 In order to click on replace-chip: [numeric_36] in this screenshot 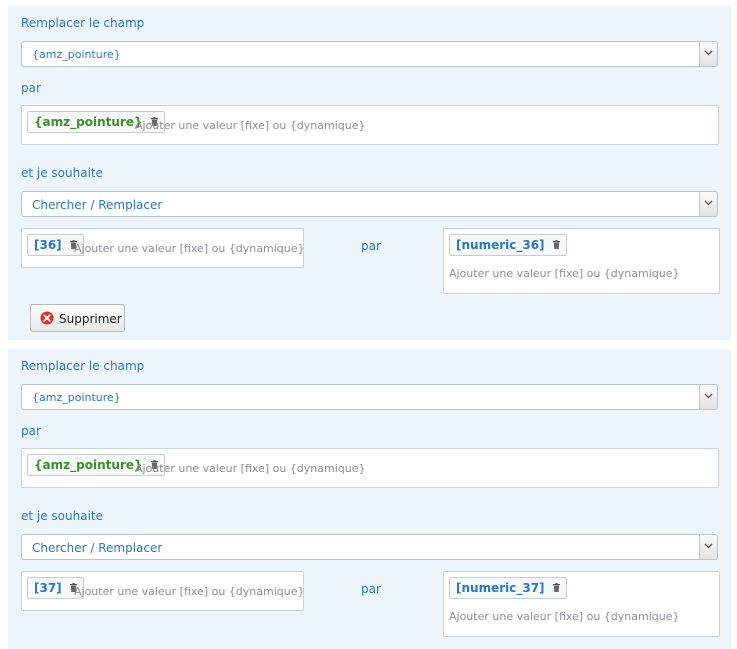, I will do `click(508, 245)`.